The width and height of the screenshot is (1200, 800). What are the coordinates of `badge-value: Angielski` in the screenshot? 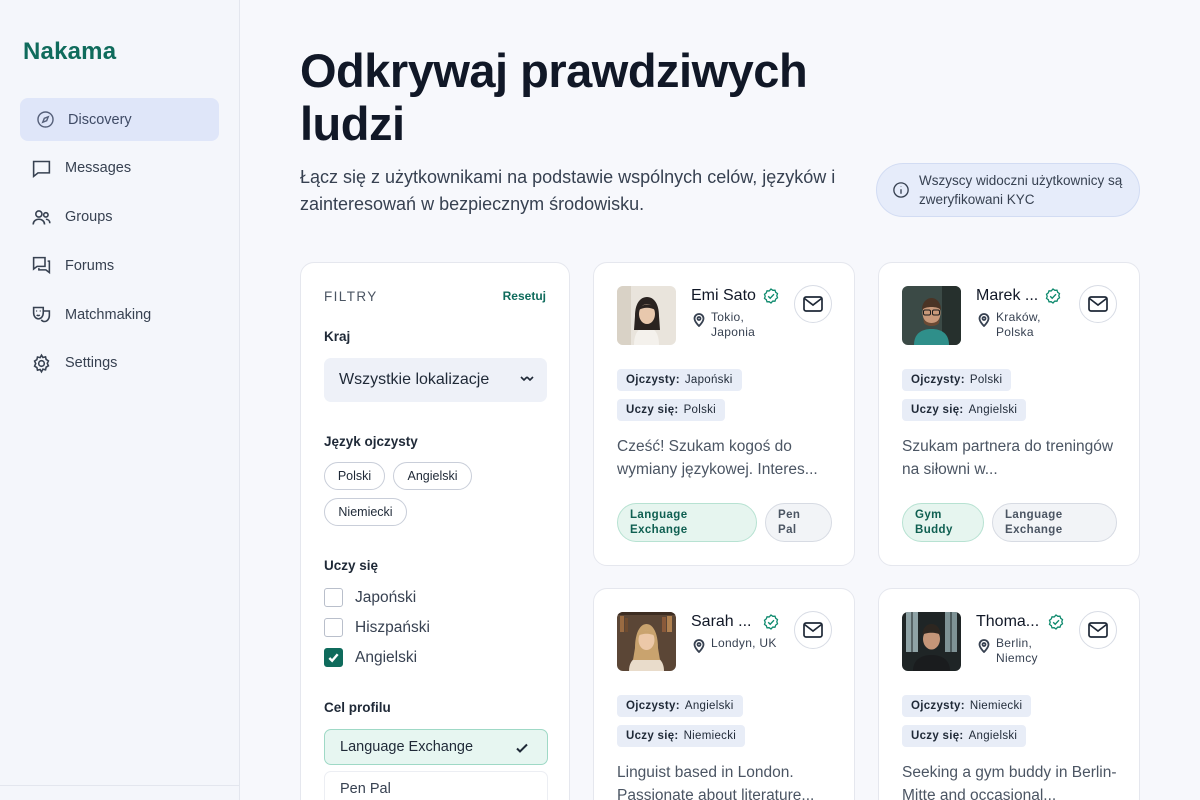 It's located at (993, 736).